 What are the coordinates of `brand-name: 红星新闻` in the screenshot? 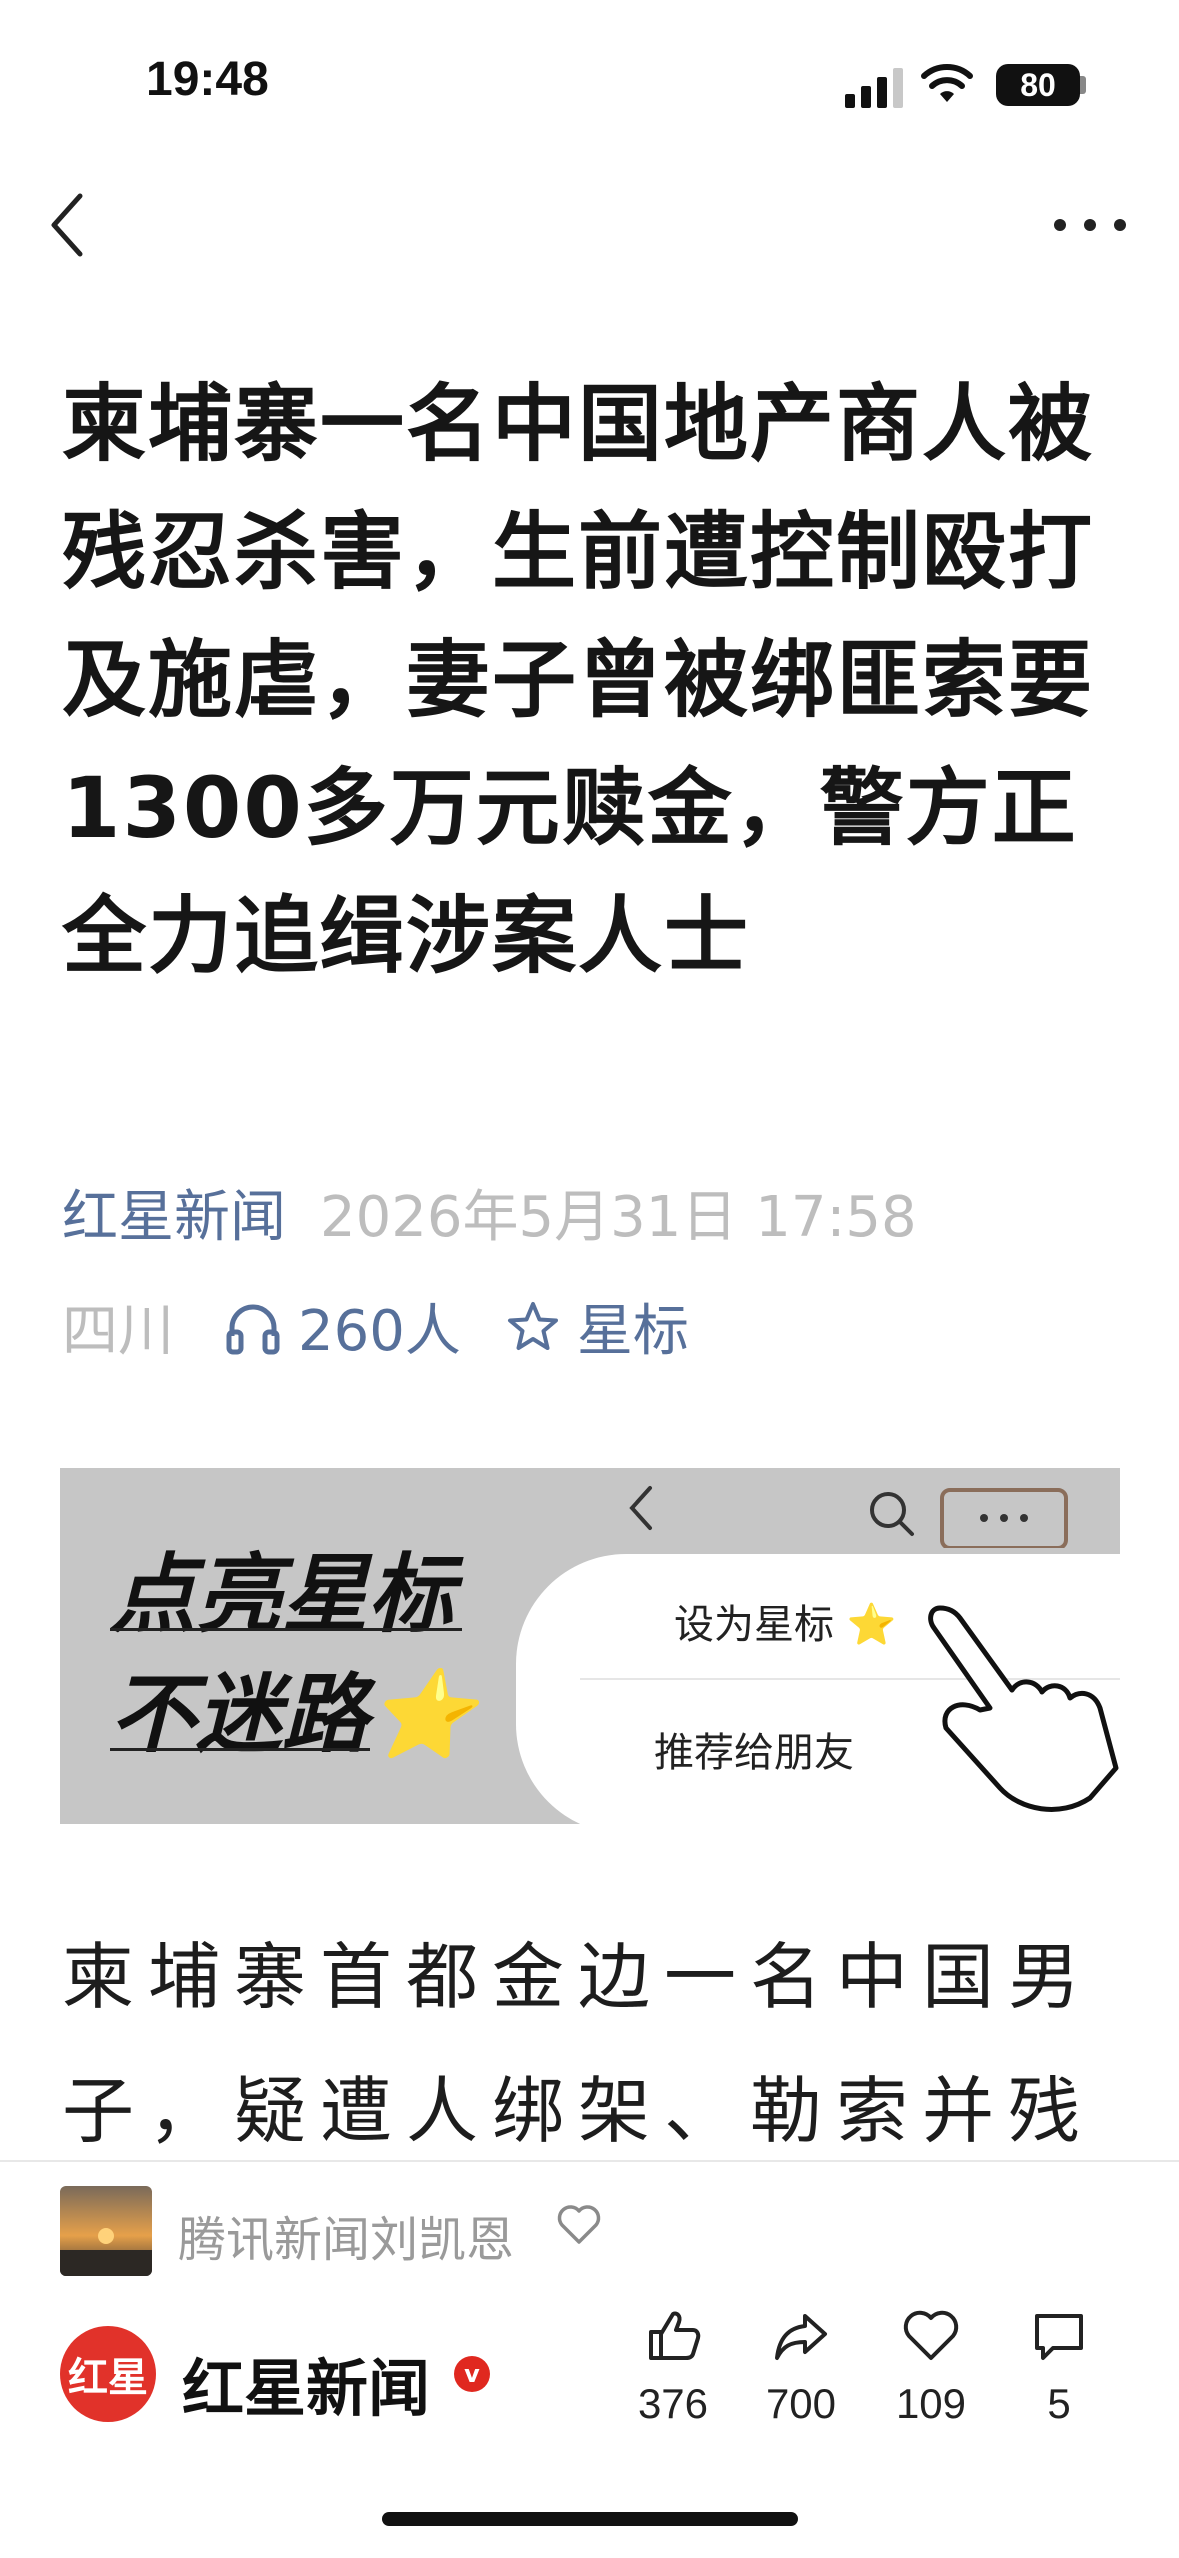 It's located at (306, 2383).